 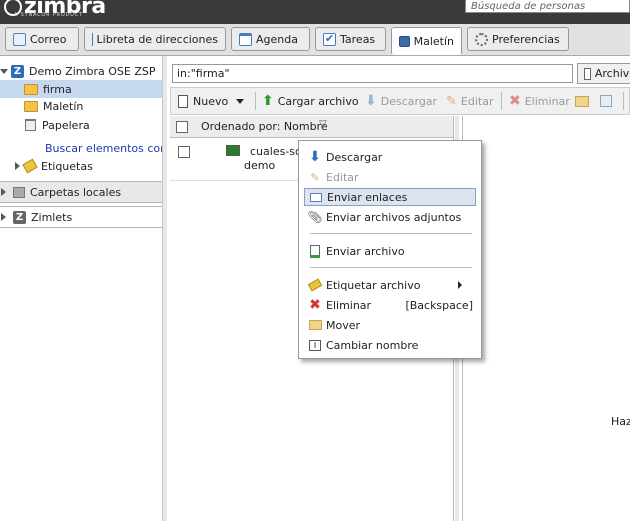 I want to click on send-file-icon, so click(x=315, y=251).